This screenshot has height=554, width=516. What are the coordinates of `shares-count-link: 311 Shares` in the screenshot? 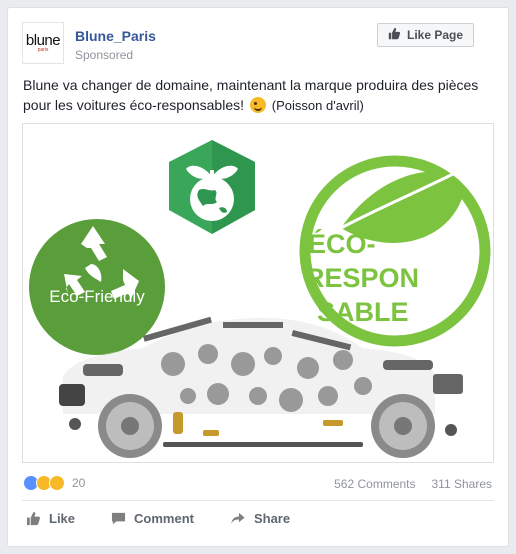 It's located at (462, 484).